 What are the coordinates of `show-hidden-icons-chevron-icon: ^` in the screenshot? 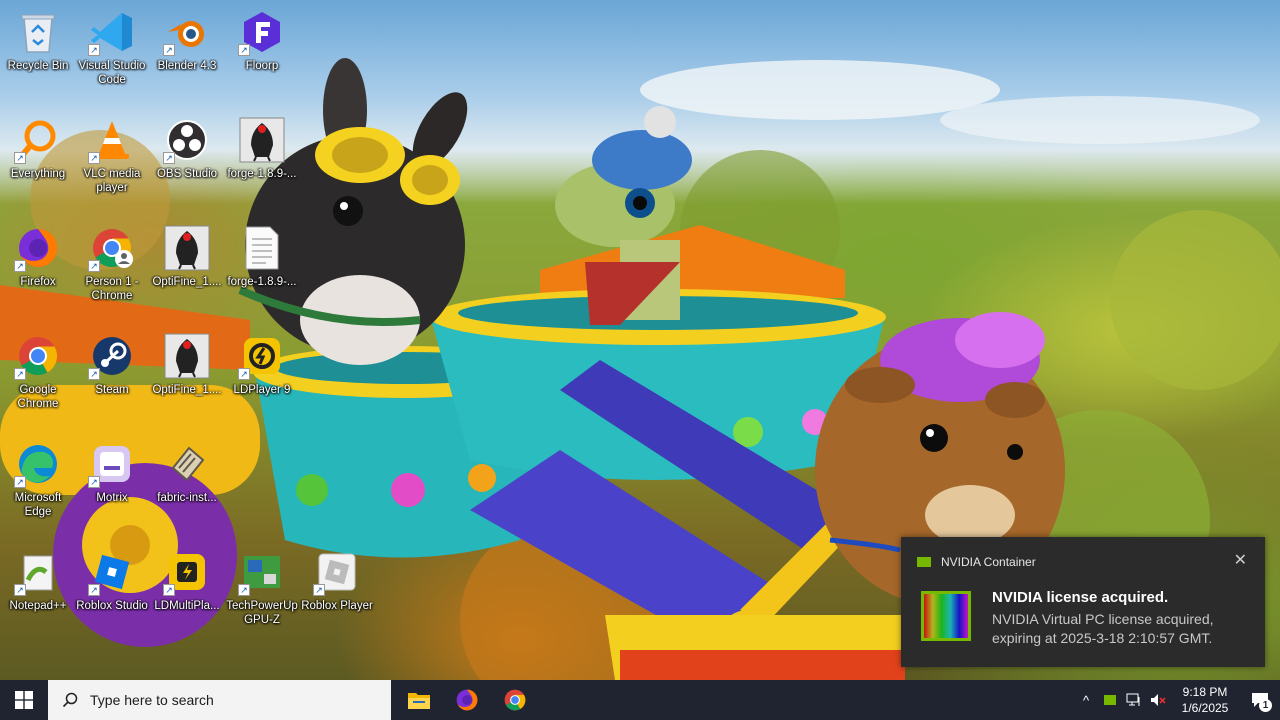 It's located at (1086, 700).